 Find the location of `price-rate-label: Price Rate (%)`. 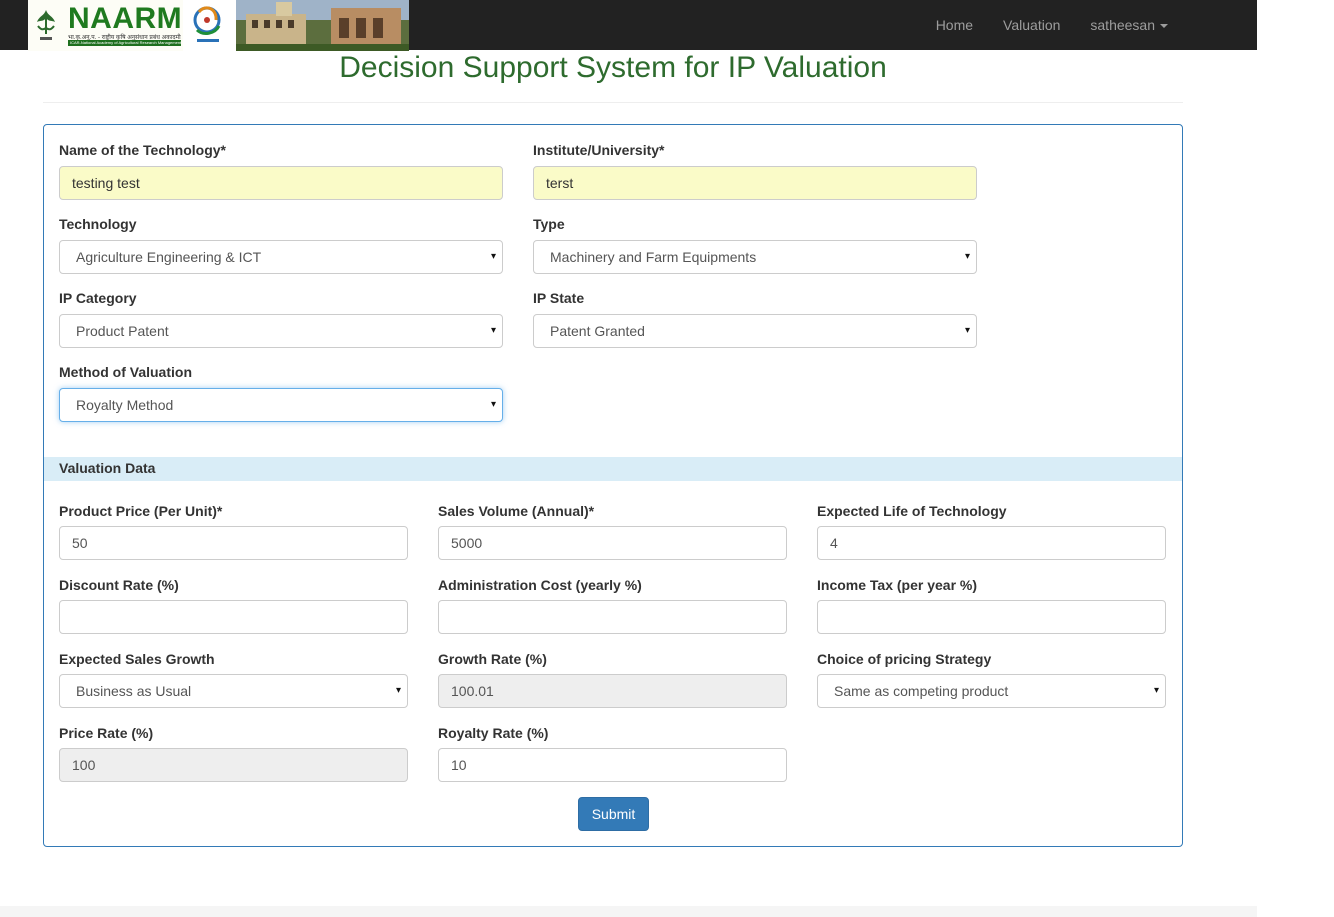

price-rate-label: Price Rate (%) is located at coordinates (106, 733).